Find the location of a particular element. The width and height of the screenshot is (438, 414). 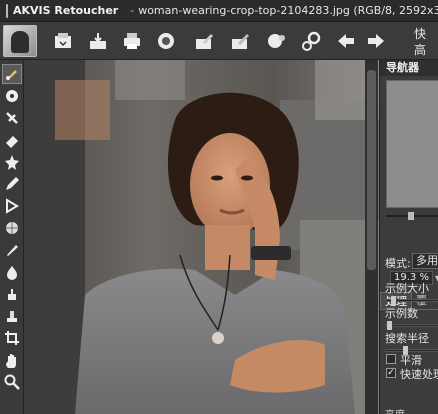

sample-count-slider is located at coordinates (411, 325).